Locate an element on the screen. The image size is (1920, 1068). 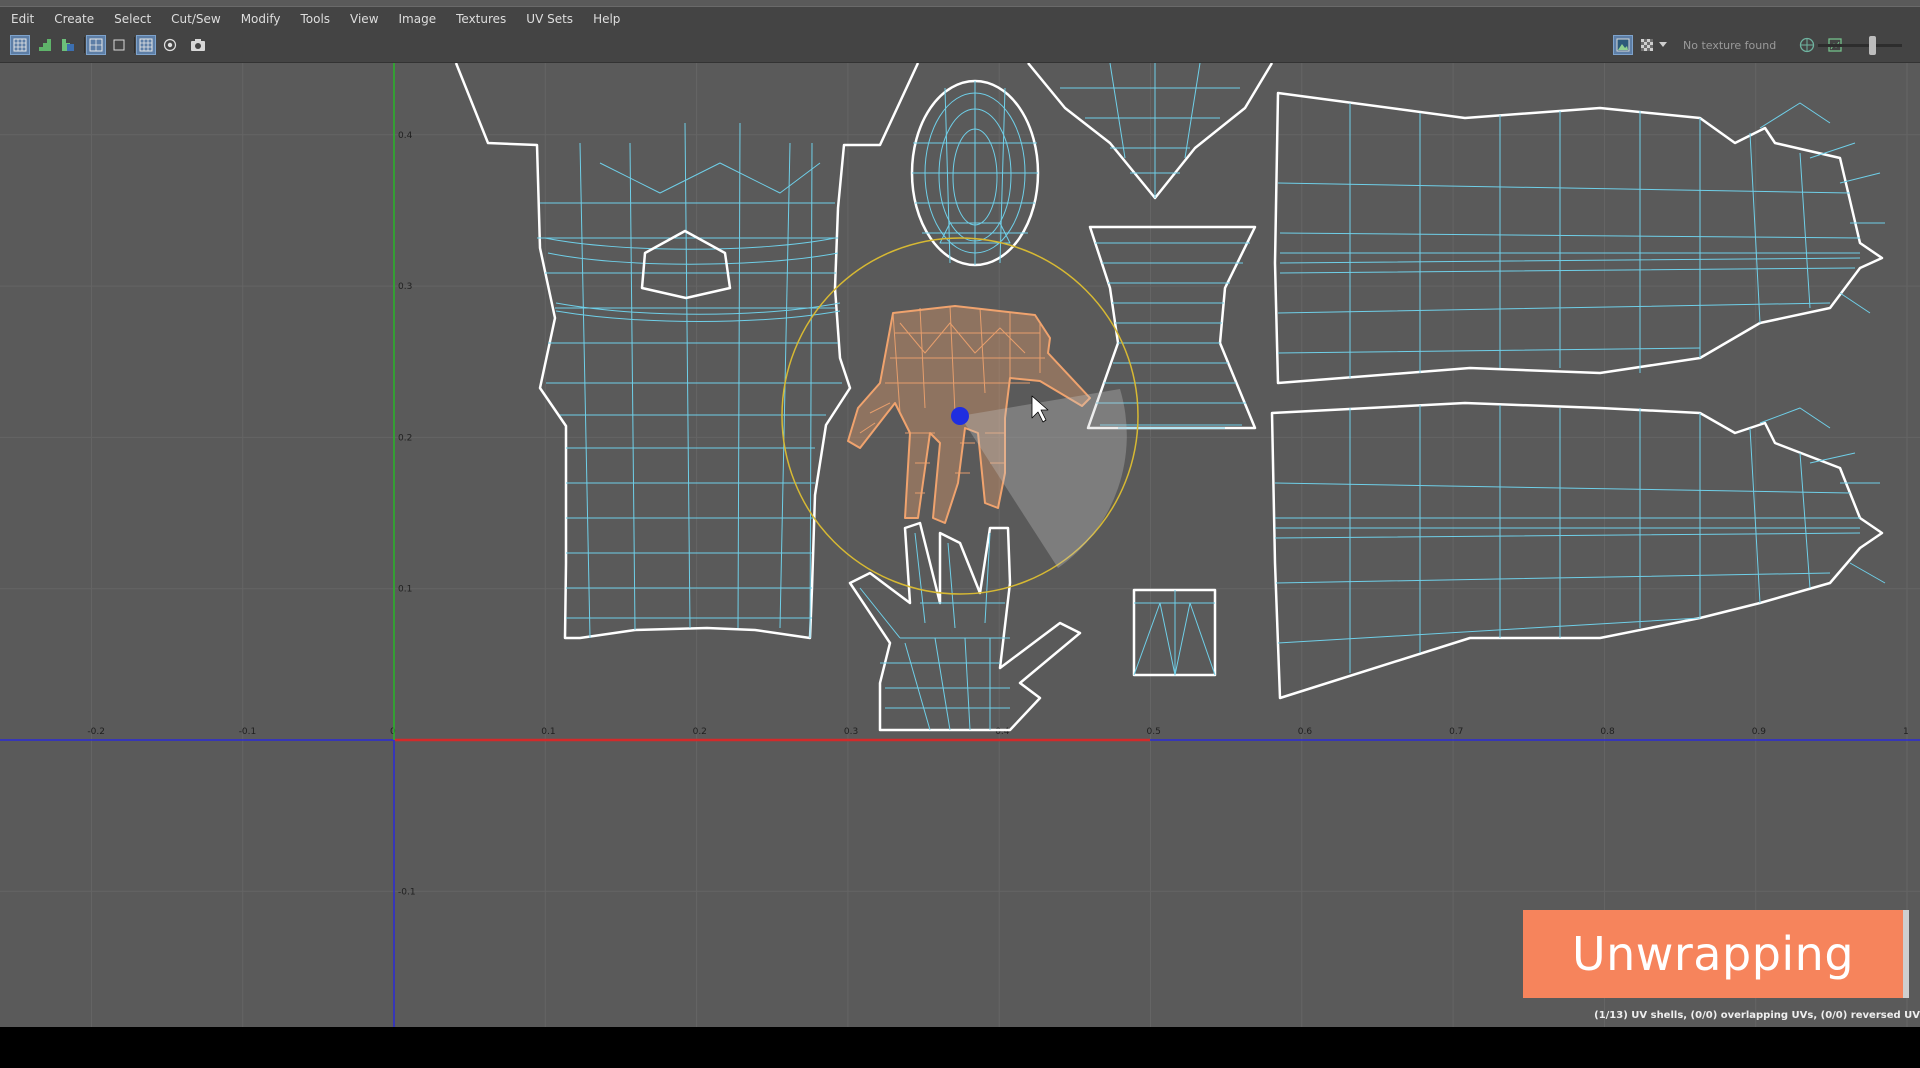
menu-modify: Modify is located at coordinates (260, 19).